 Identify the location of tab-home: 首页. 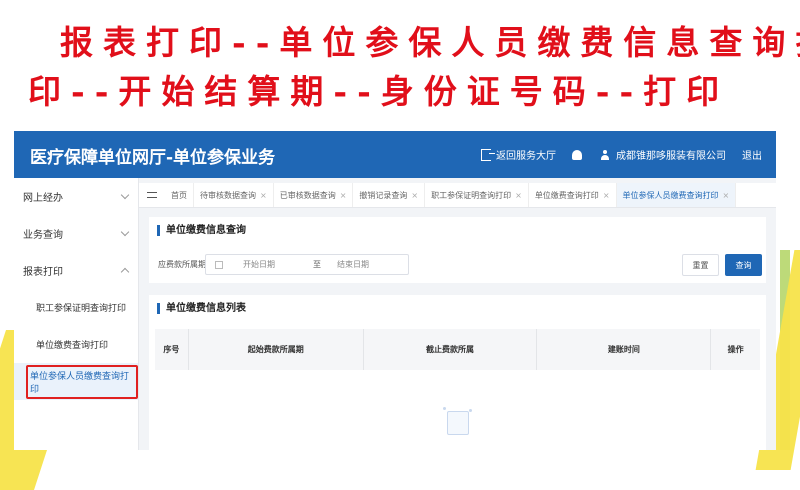
(179, 195).